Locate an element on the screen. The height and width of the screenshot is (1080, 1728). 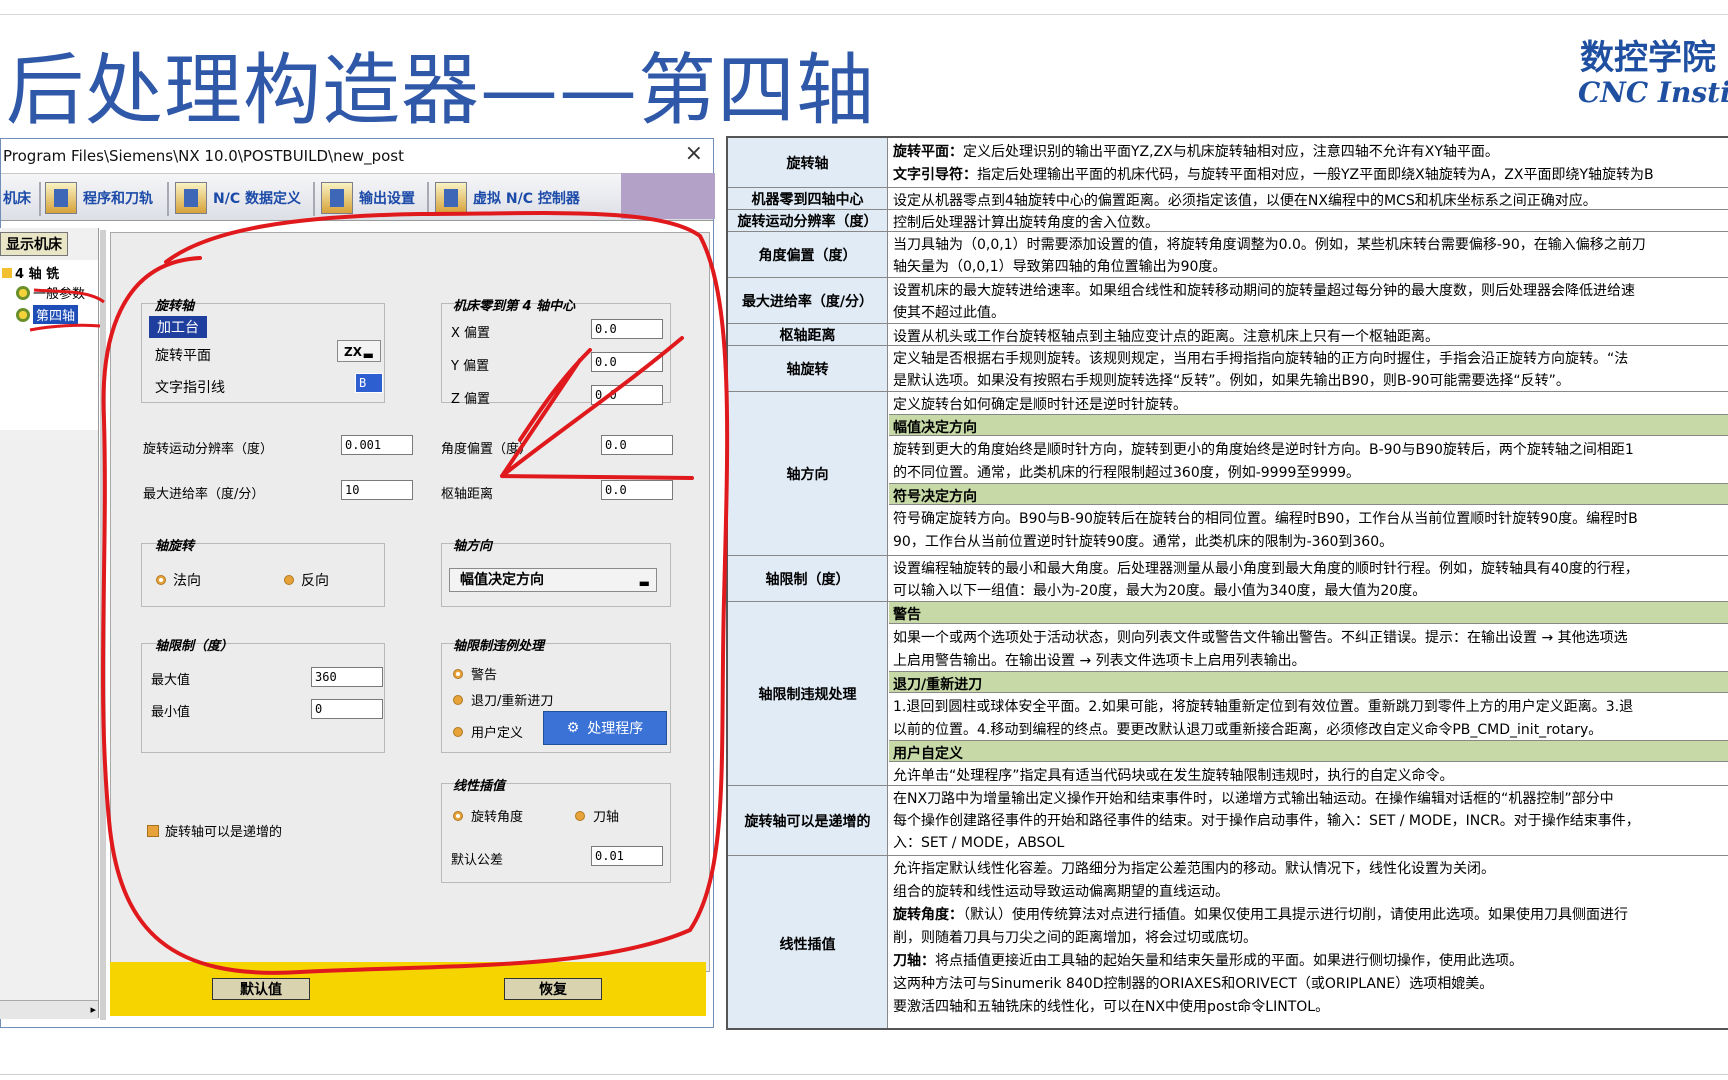
subheading: 用户自定义 is located at coordinates (928, 754).